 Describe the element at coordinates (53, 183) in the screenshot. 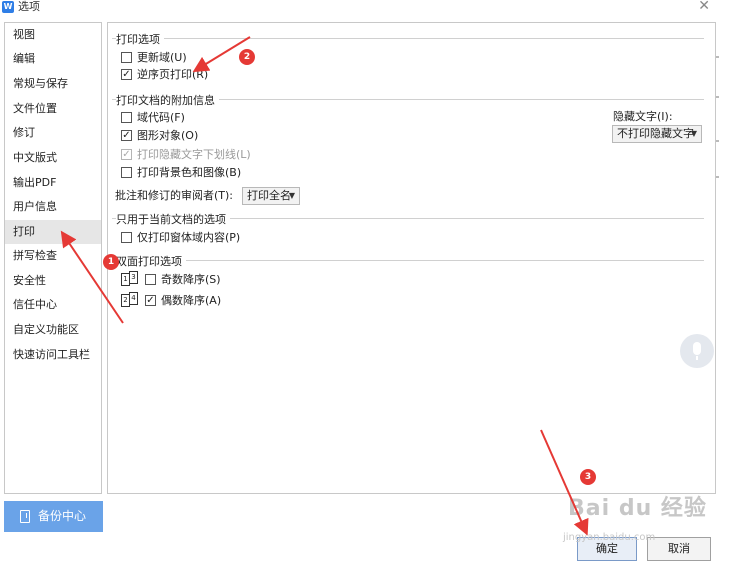

I see `sidebar-item-output-pdf: 输出PDF` at that location.